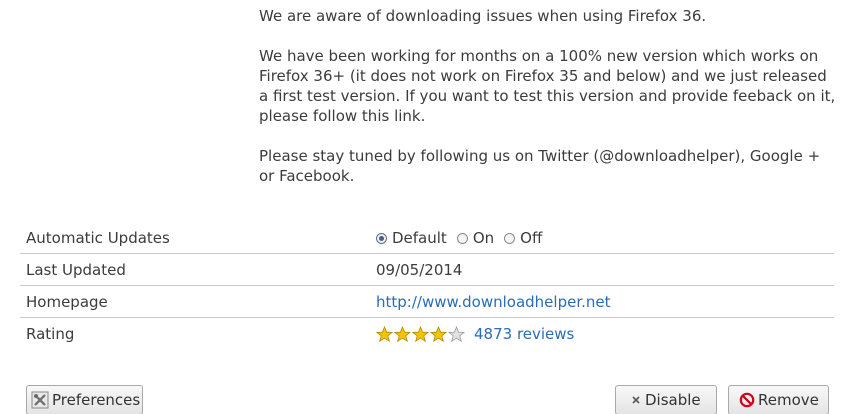 This screenshot has width=850, height=414. What do you see at coordinates (636, 400) in the screenshot?
I see `close-icon` at bounding box center [636, 400].